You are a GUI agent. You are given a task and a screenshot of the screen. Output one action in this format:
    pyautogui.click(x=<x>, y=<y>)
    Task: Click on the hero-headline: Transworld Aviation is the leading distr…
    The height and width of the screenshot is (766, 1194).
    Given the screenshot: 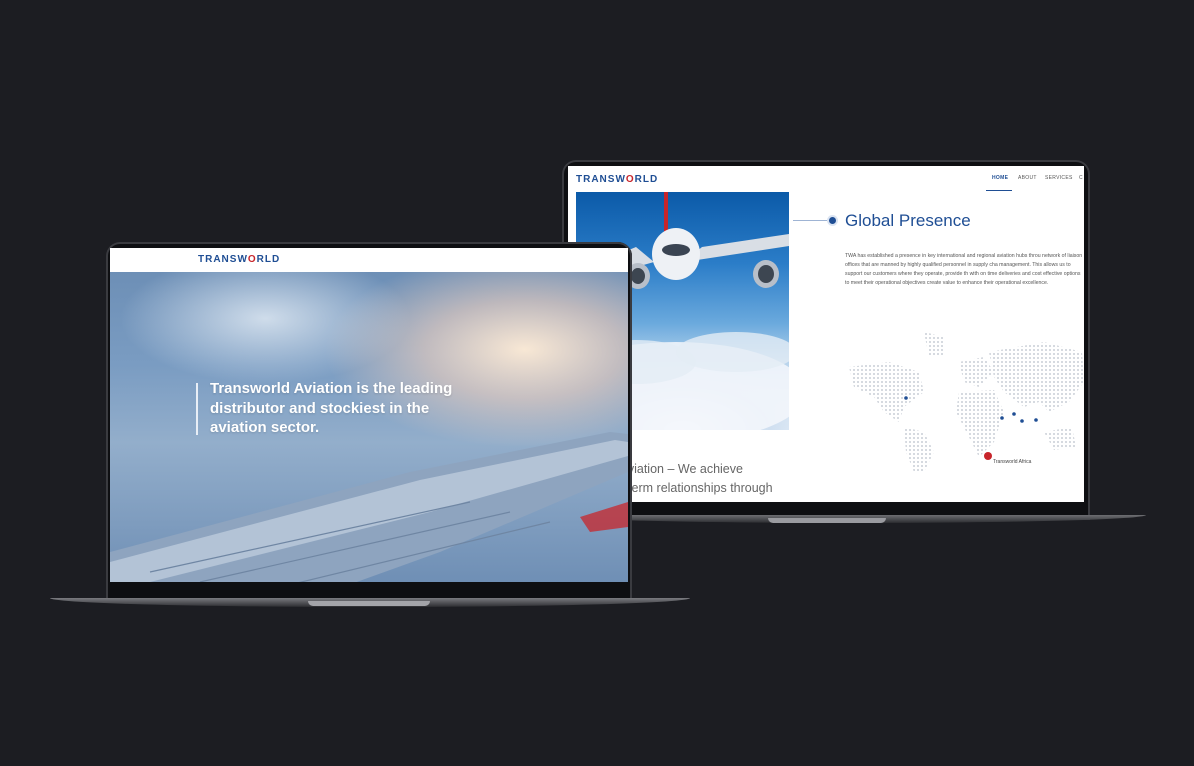 What is the action you would take?
    pyautogui.click(x=331, y=408)
    